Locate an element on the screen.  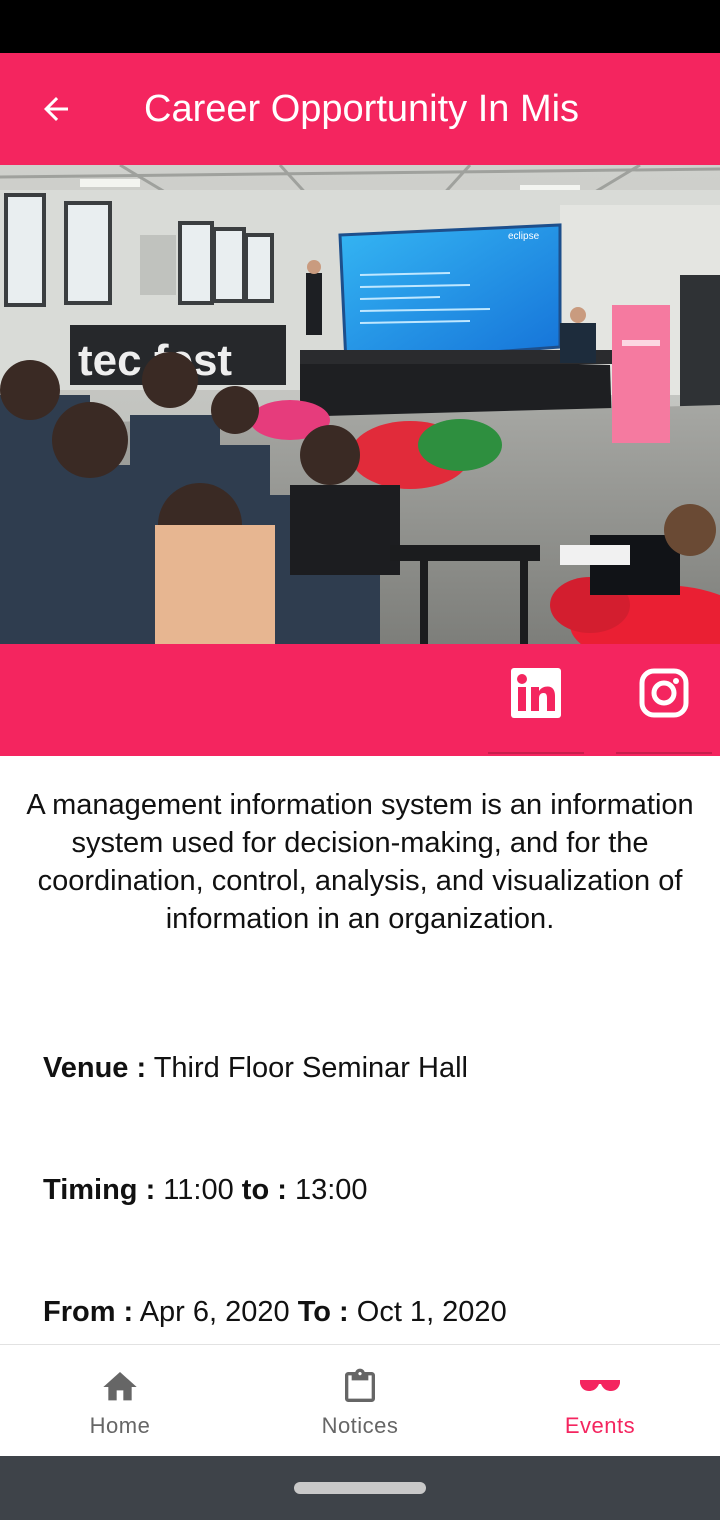
nav-events: Events is located at coordinates (600, 1401).